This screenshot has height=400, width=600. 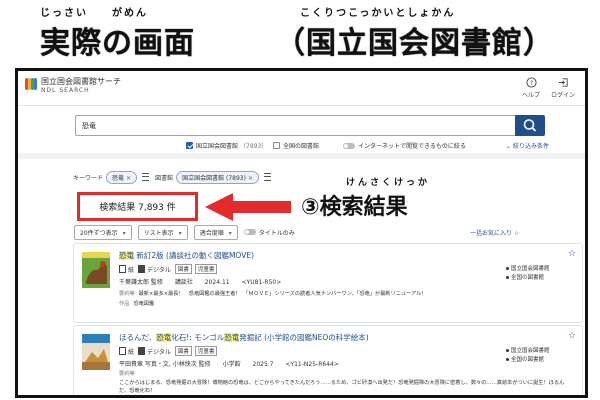 What do you see at coordinates (301, 88) in the screenshot?
I see `site-header: 国立国会図書館サーチ NDL SEARCH ? ヘルプ ログイン` at bounding box center [301, 88].